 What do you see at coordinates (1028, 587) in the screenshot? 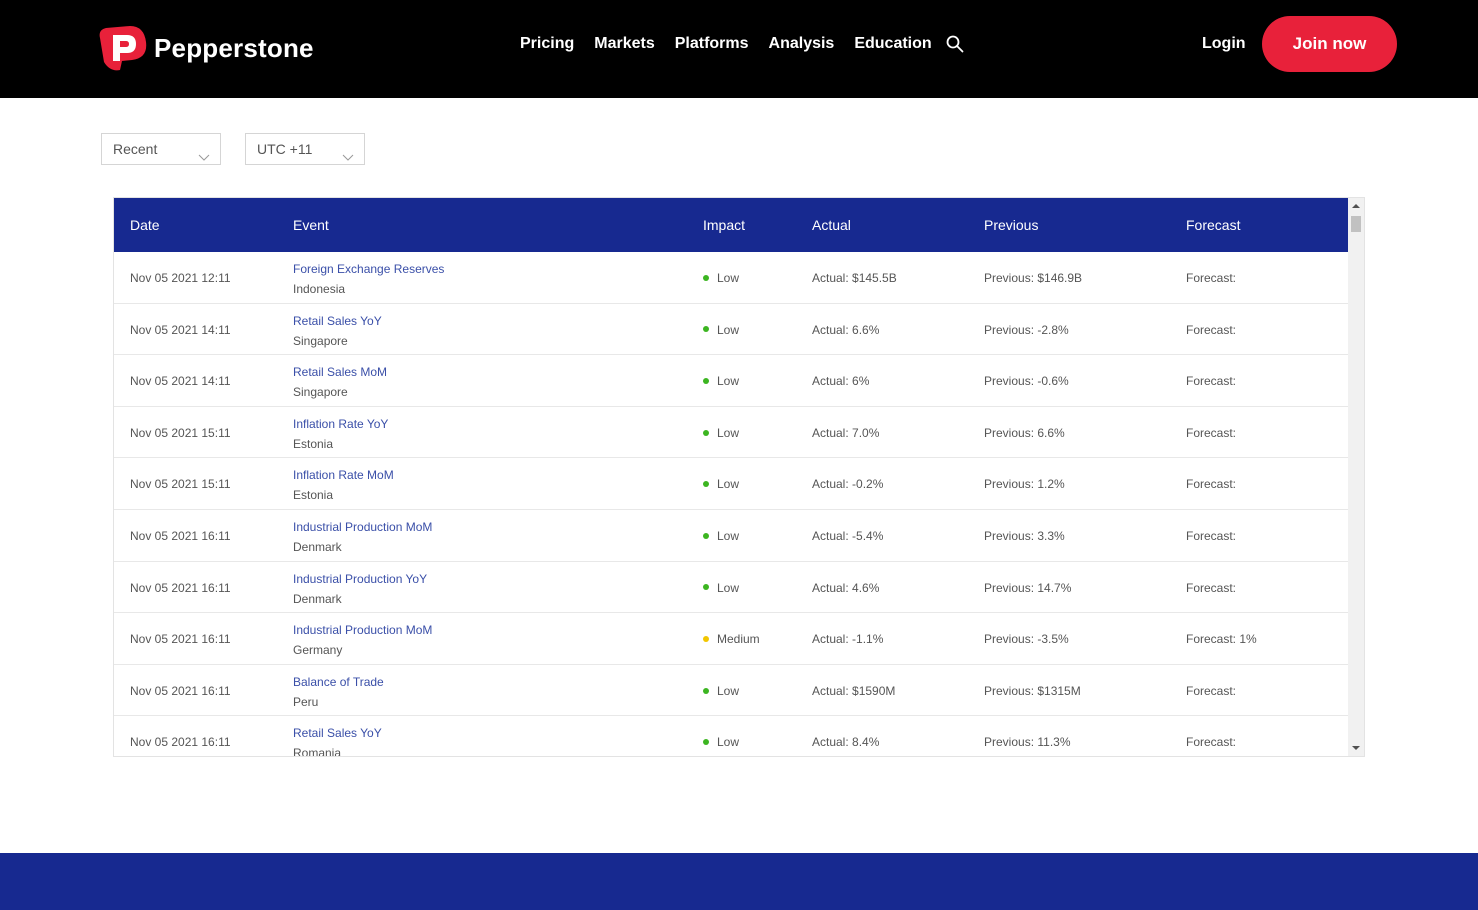
I see `row-previous: Previous: 14.7%` at bounding box center [1028, 587].